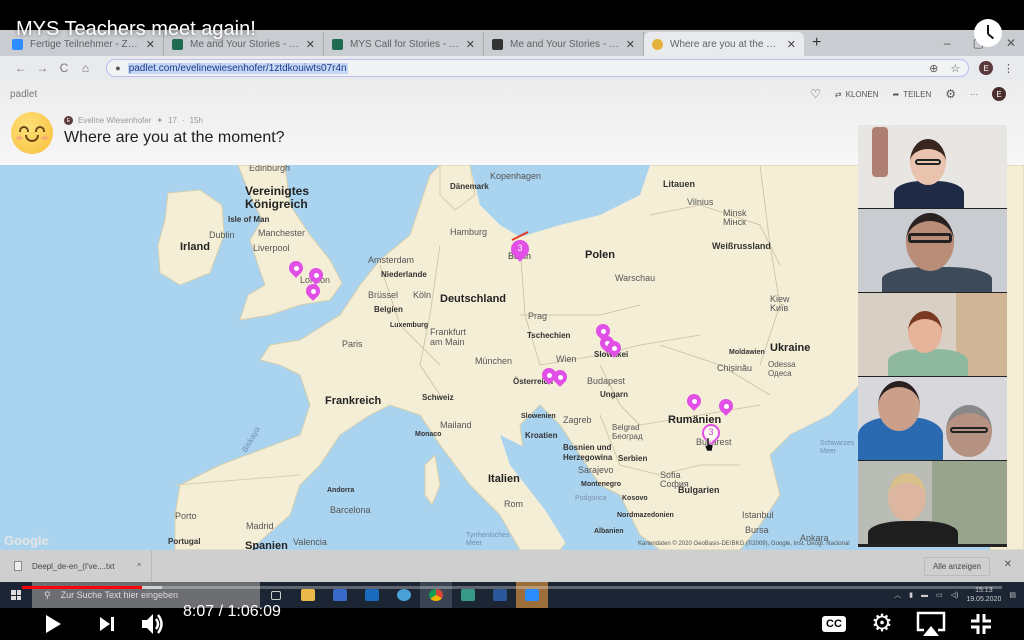 This screenshot has height=640, width=1024. I want to click on browser-tab-active: Where are you at the moment? ✕, so click(724, 44).